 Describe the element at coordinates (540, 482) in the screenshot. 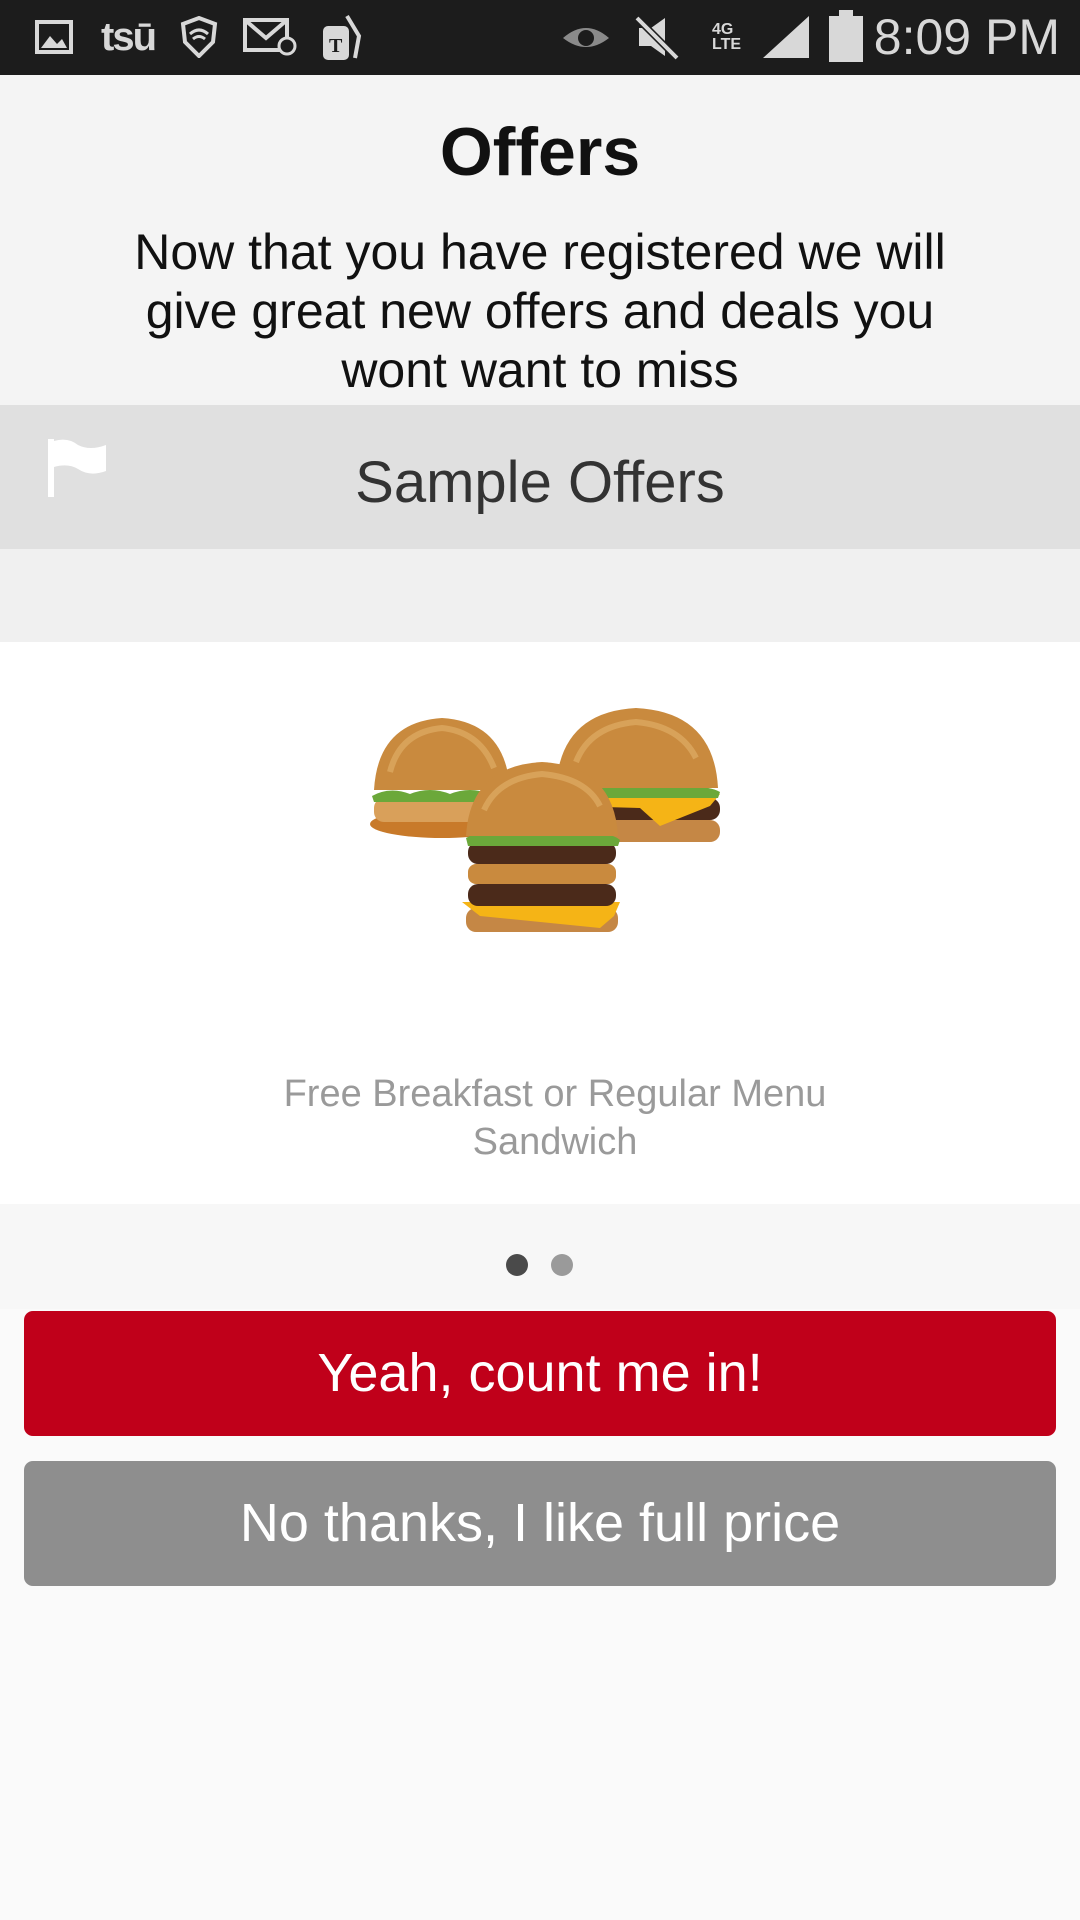

I see `section-label: Sample Offers` at that location.